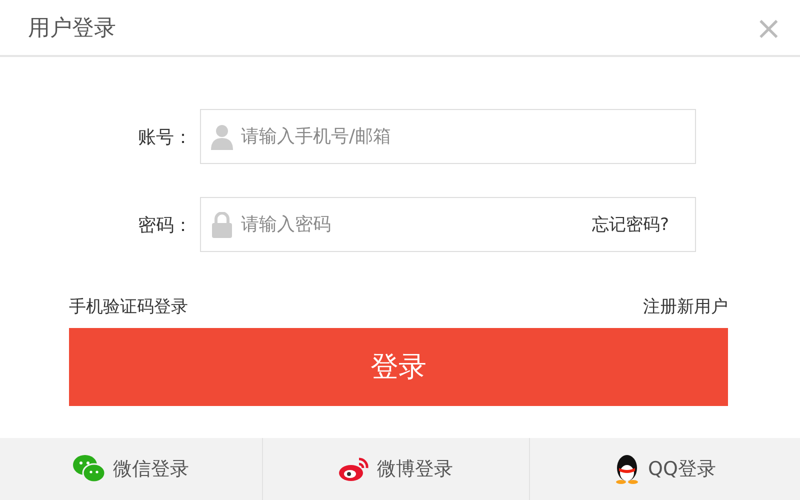  I want to click on person-icon, so click(222, 137).